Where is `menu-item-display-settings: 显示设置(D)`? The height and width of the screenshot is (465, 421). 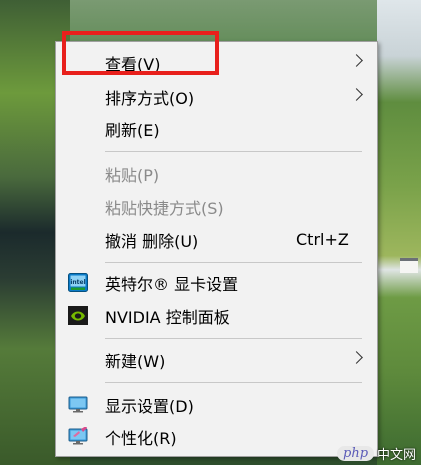 menu-item-display-settings: 显示设置(D) is located at coordinates (216, 404).